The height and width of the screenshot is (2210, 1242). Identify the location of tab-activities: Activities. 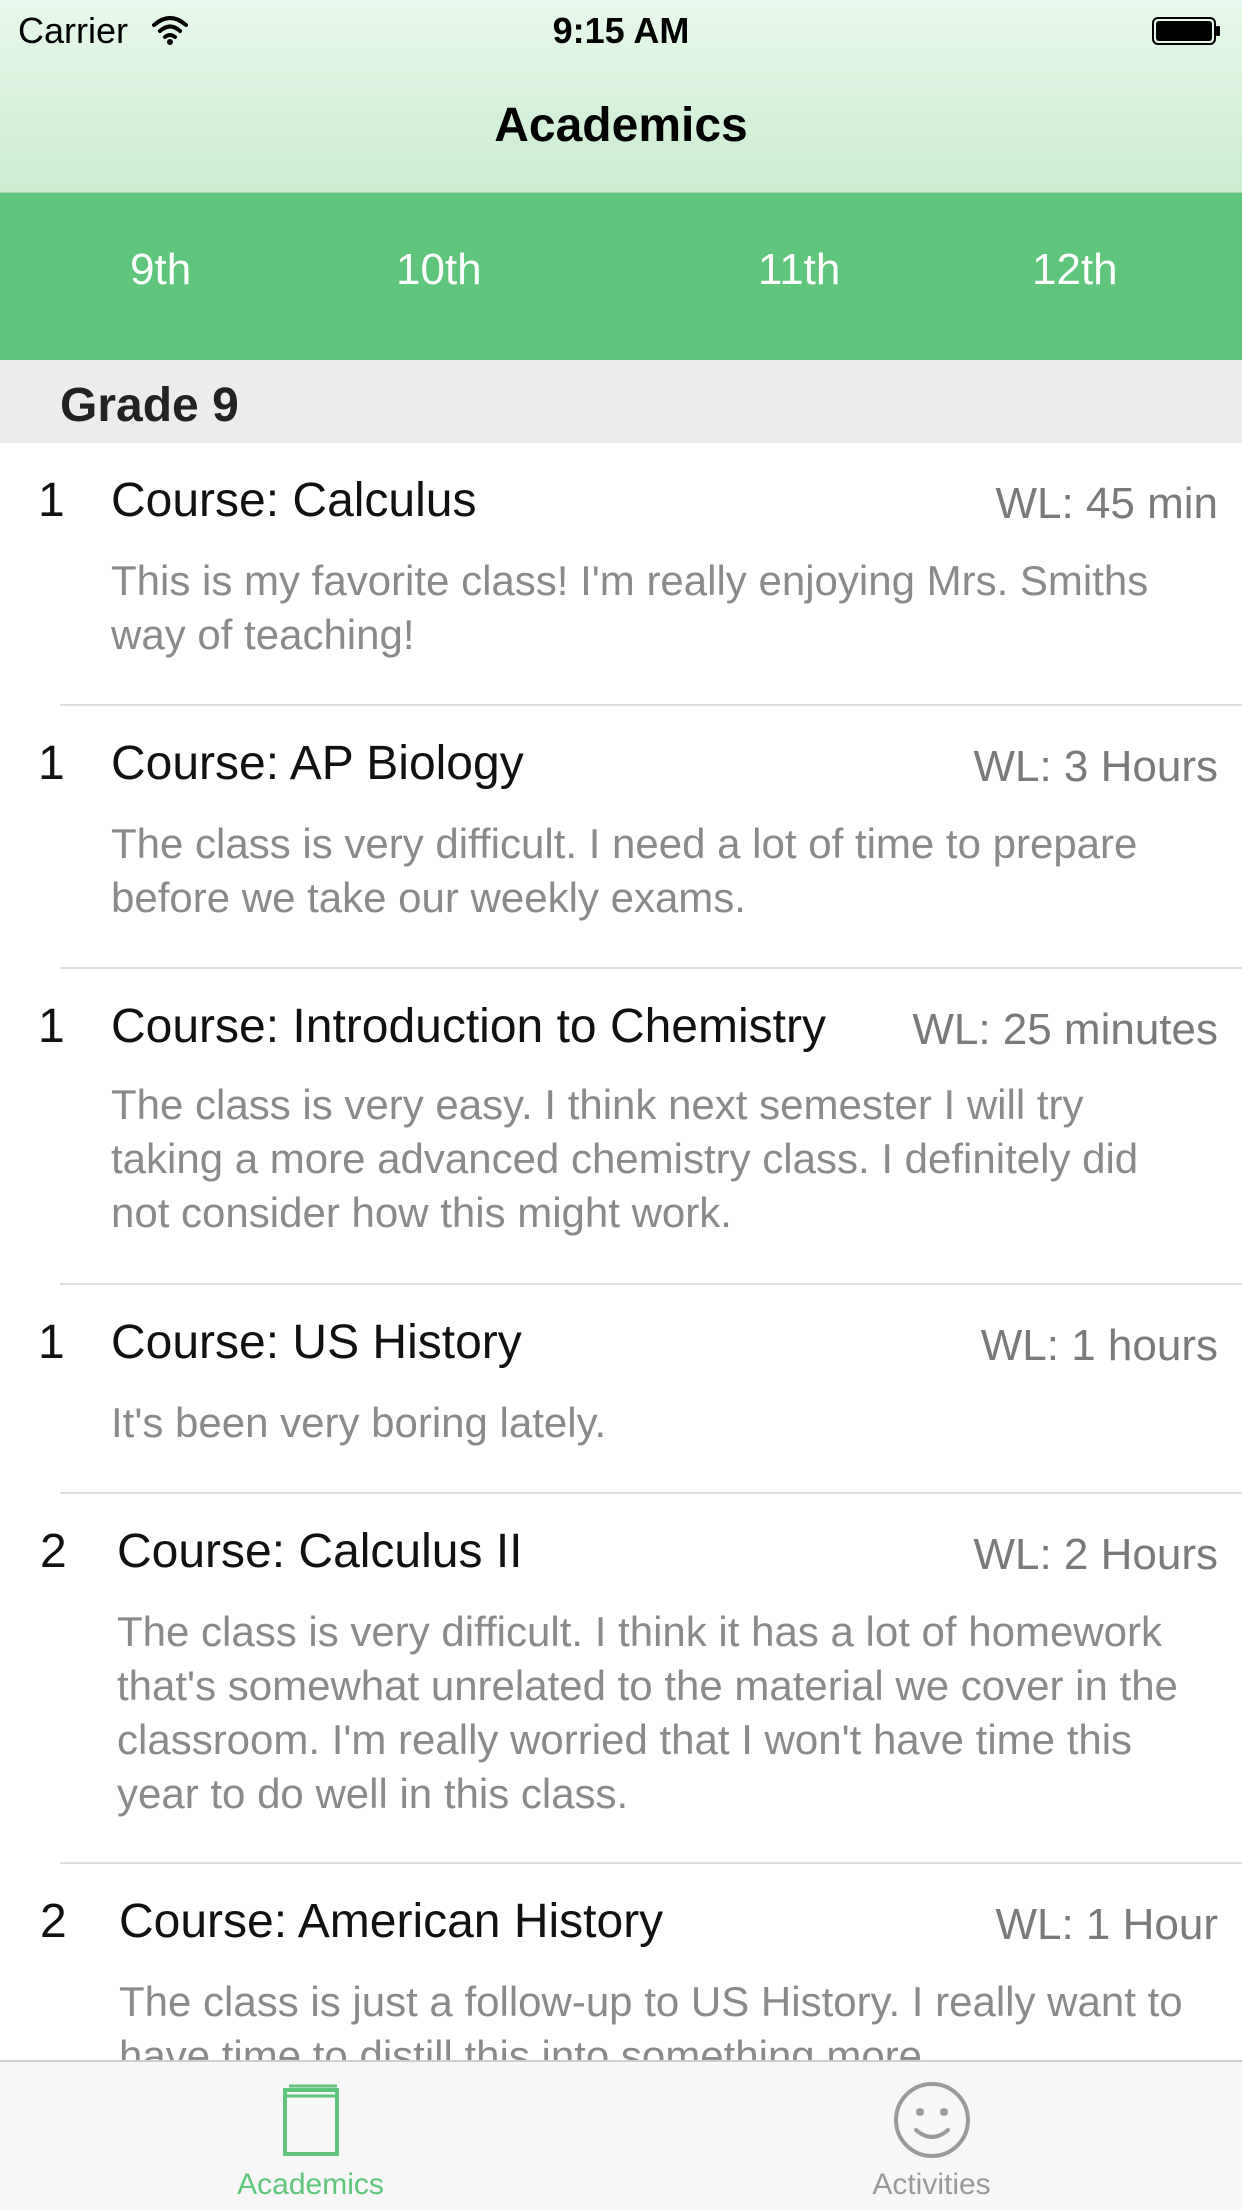
(931, 2136).